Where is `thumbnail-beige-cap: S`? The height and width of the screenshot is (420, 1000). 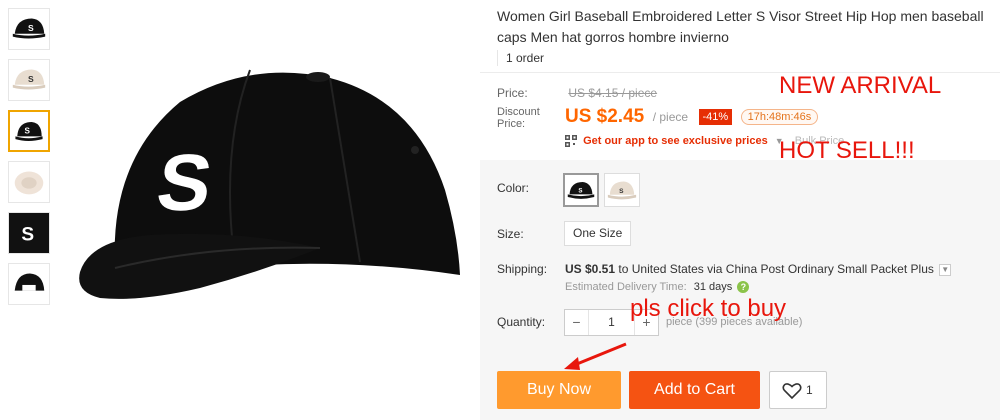 thumbnail-beige-cap: S is located at coordinates (29, 80).